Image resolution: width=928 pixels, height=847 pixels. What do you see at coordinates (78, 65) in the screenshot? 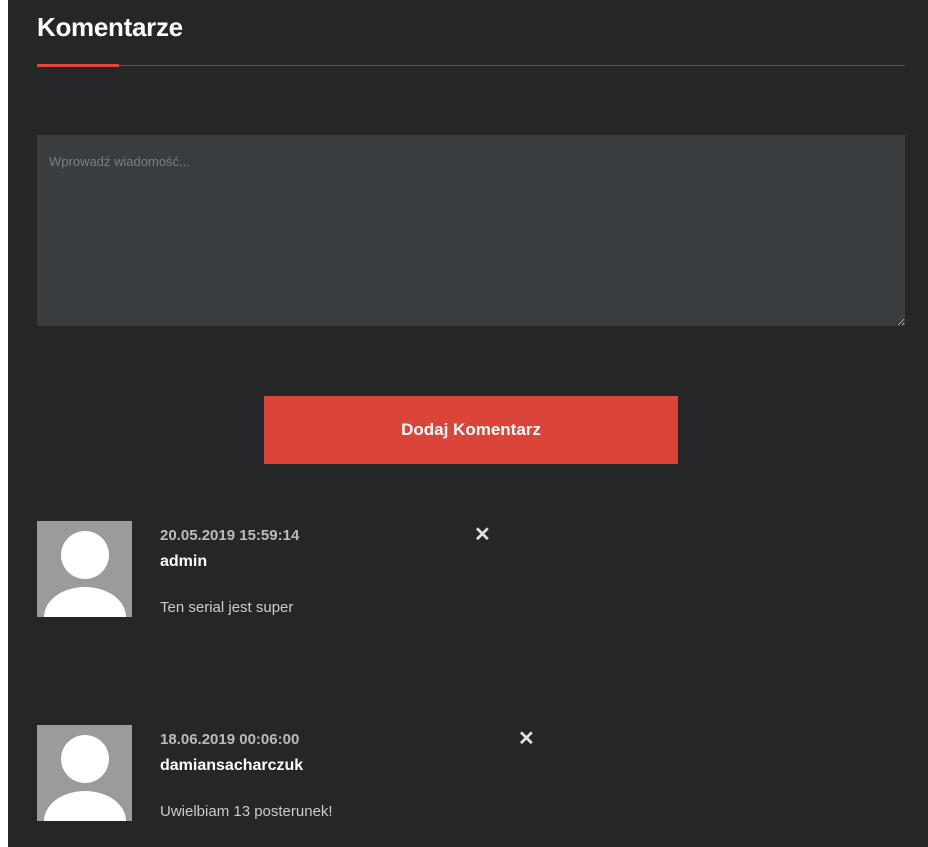
I see `title-divider-accent` at bounding box center [78, 65].